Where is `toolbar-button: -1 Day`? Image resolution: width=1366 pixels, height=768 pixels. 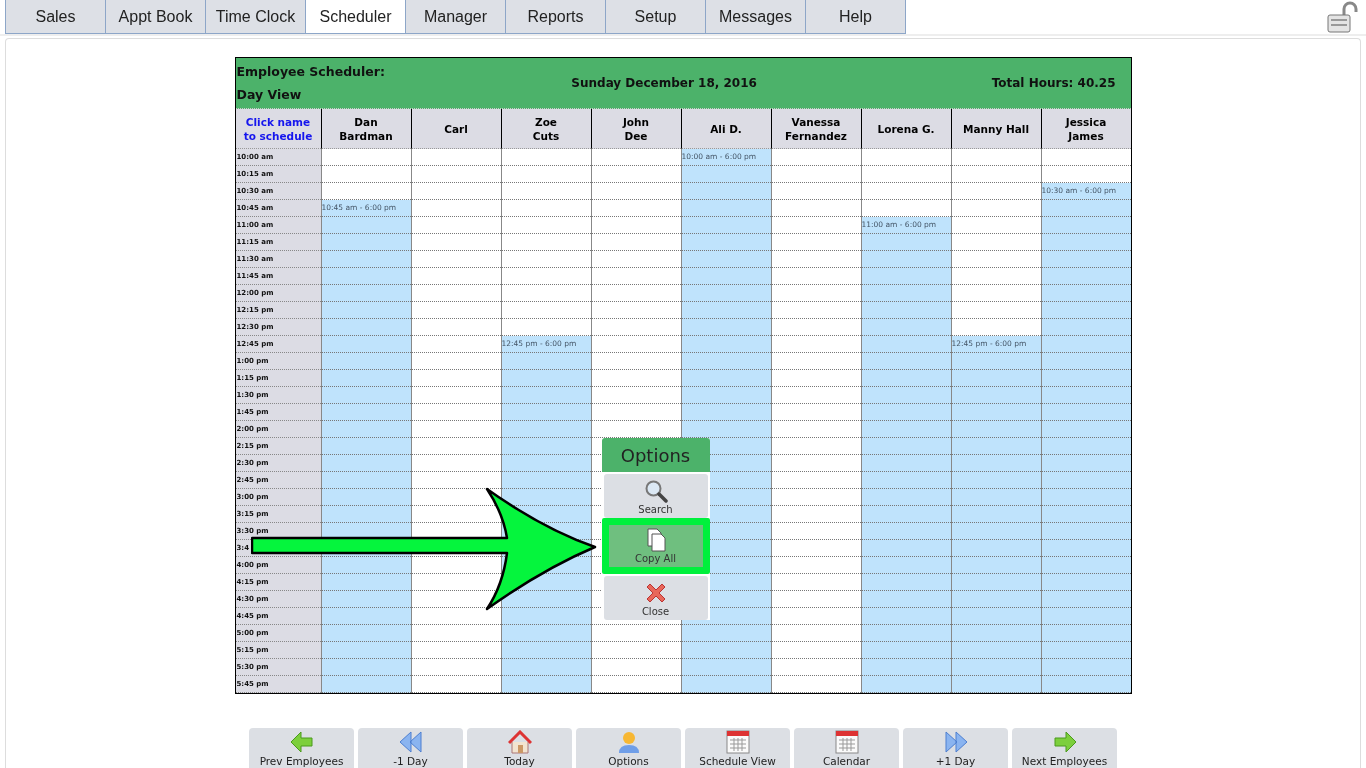 toolbar-button: -1 Day is located at coordinates (410, 748).